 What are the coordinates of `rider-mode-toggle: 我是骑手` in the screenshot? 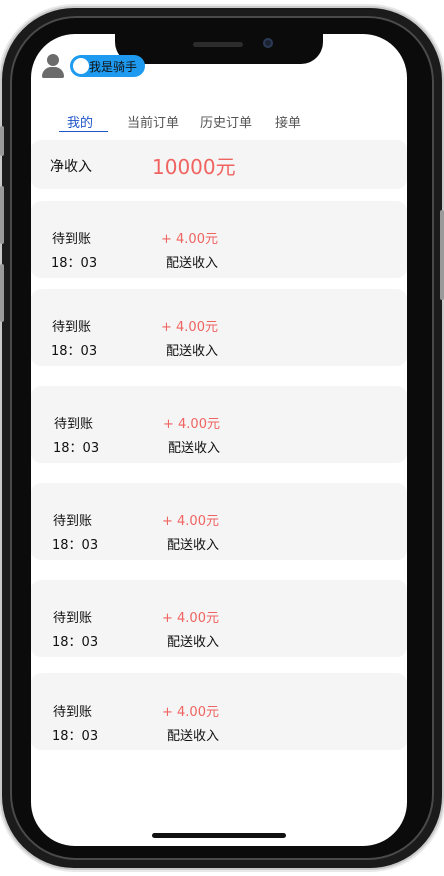 It's located at (107, 66).